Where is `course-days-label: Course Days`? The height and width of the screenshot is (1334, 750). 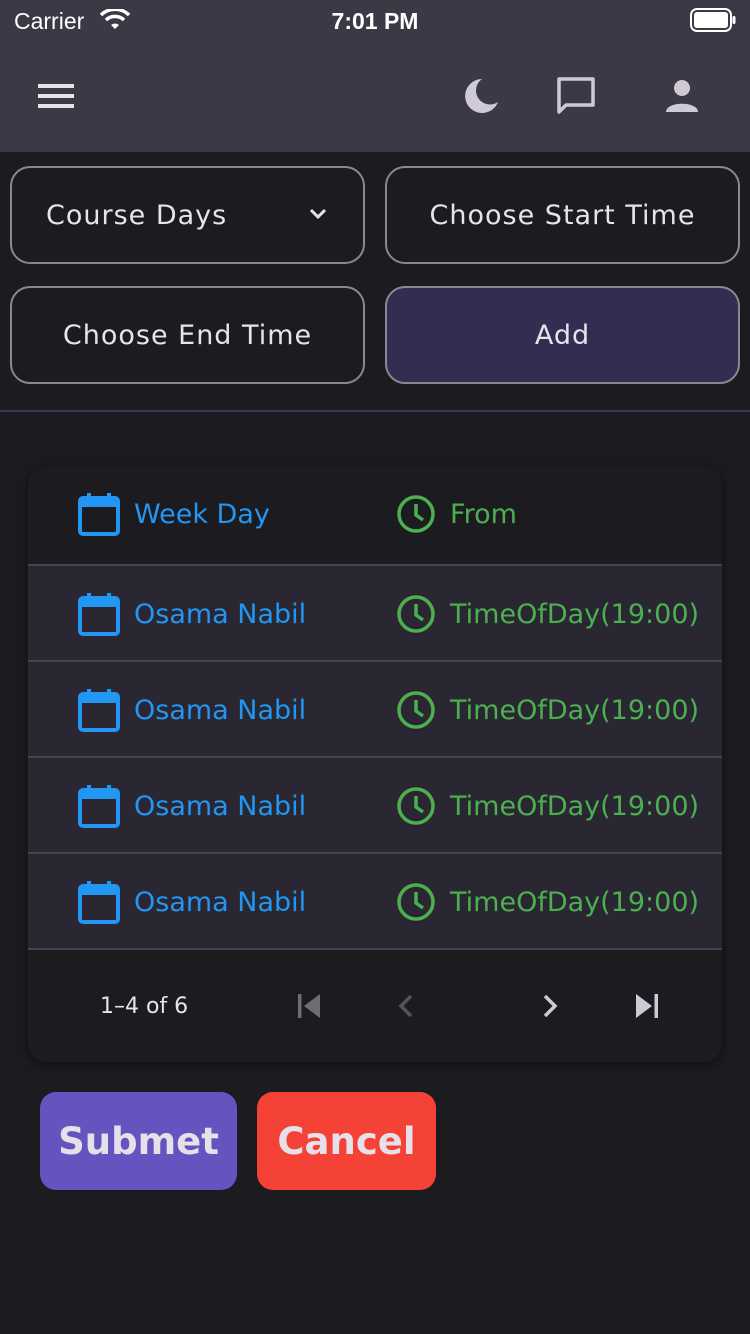
course-days-label: Course Days is located at coordinates (137, 215).